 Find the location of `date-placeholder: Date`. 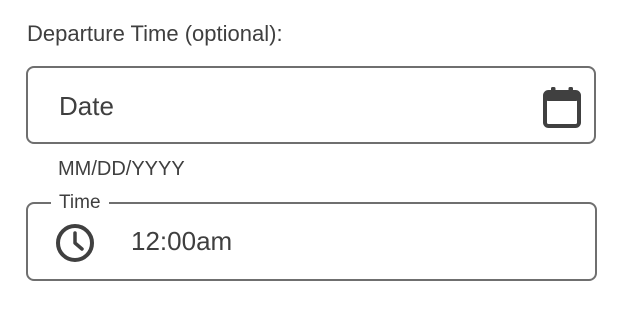

date-placeholder: Date is located at coordinates (86, 106).